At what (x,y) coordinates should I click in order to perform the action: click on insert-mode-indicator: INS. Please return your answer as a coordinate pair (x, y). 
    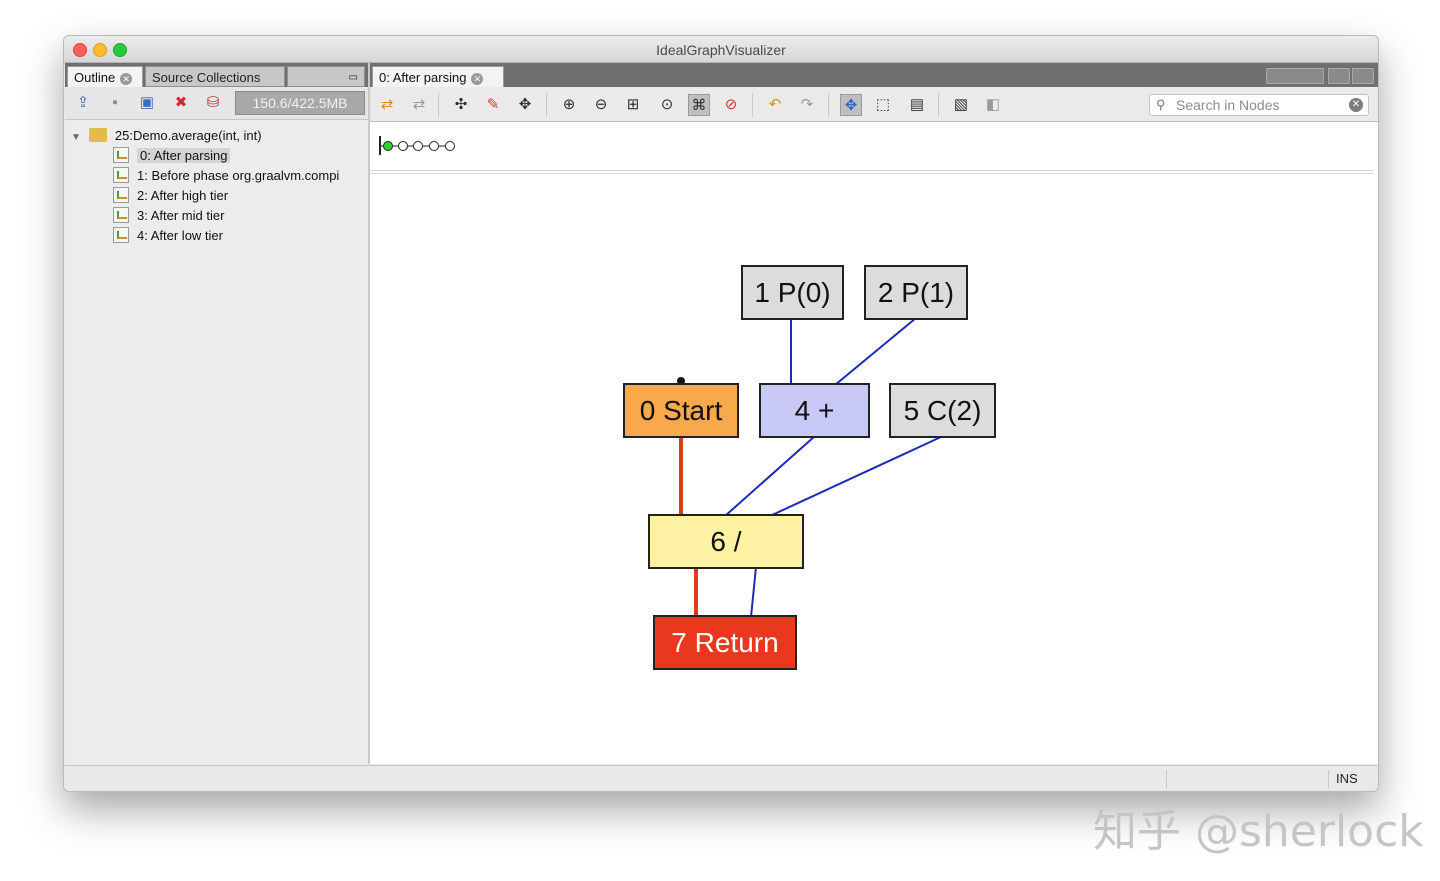
    Looking at the image, I should click on (1347, 778).